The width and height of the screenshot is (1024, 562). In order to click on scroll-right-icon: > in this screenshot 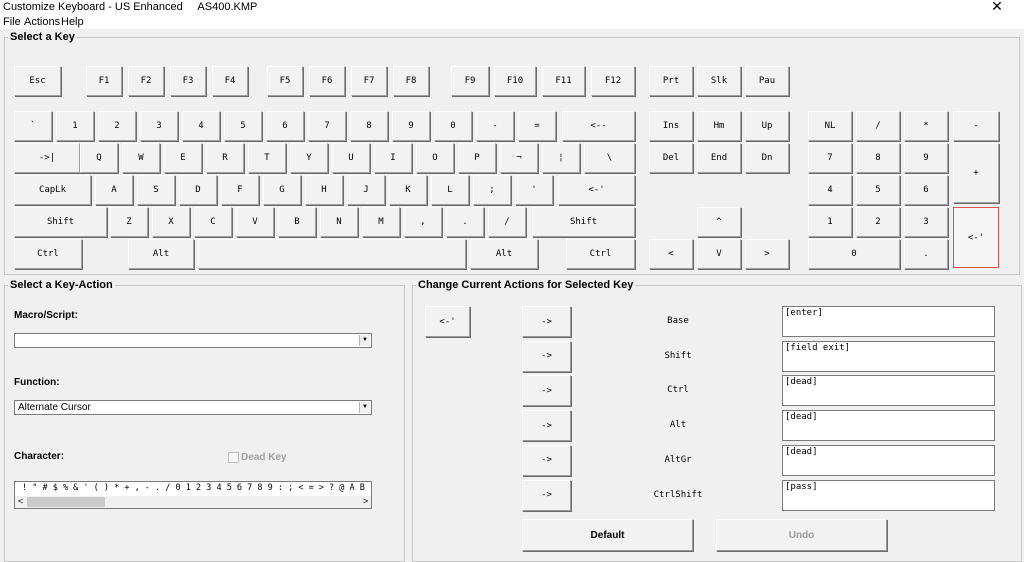, I will do `click(365, 501)`.